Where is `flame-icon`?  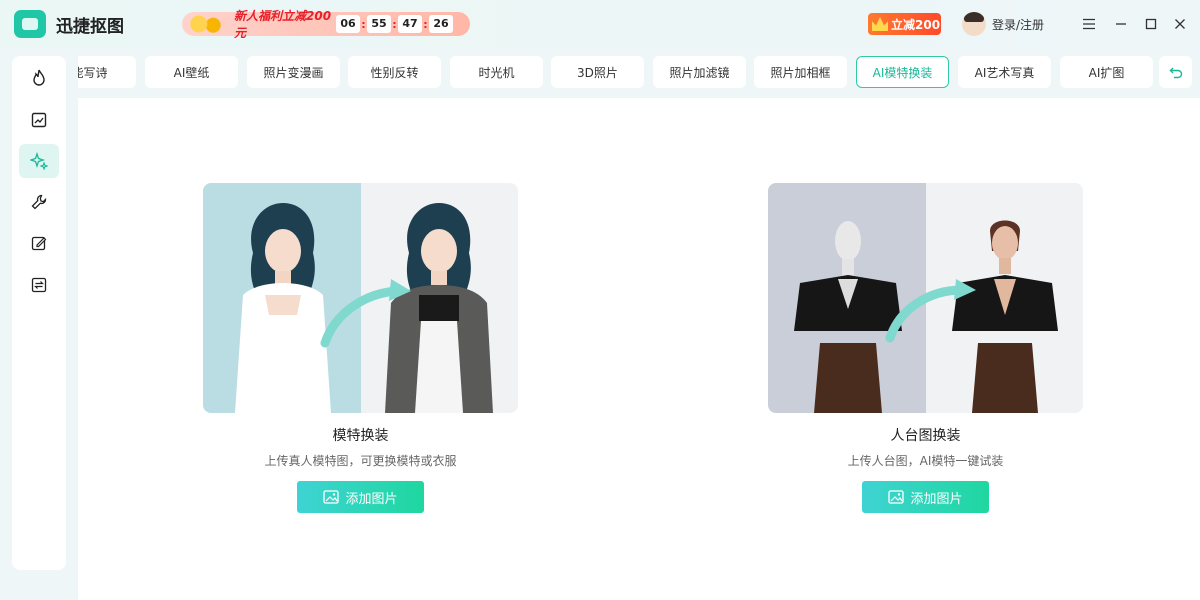
flame-icon is located at coordinates (39, 77).